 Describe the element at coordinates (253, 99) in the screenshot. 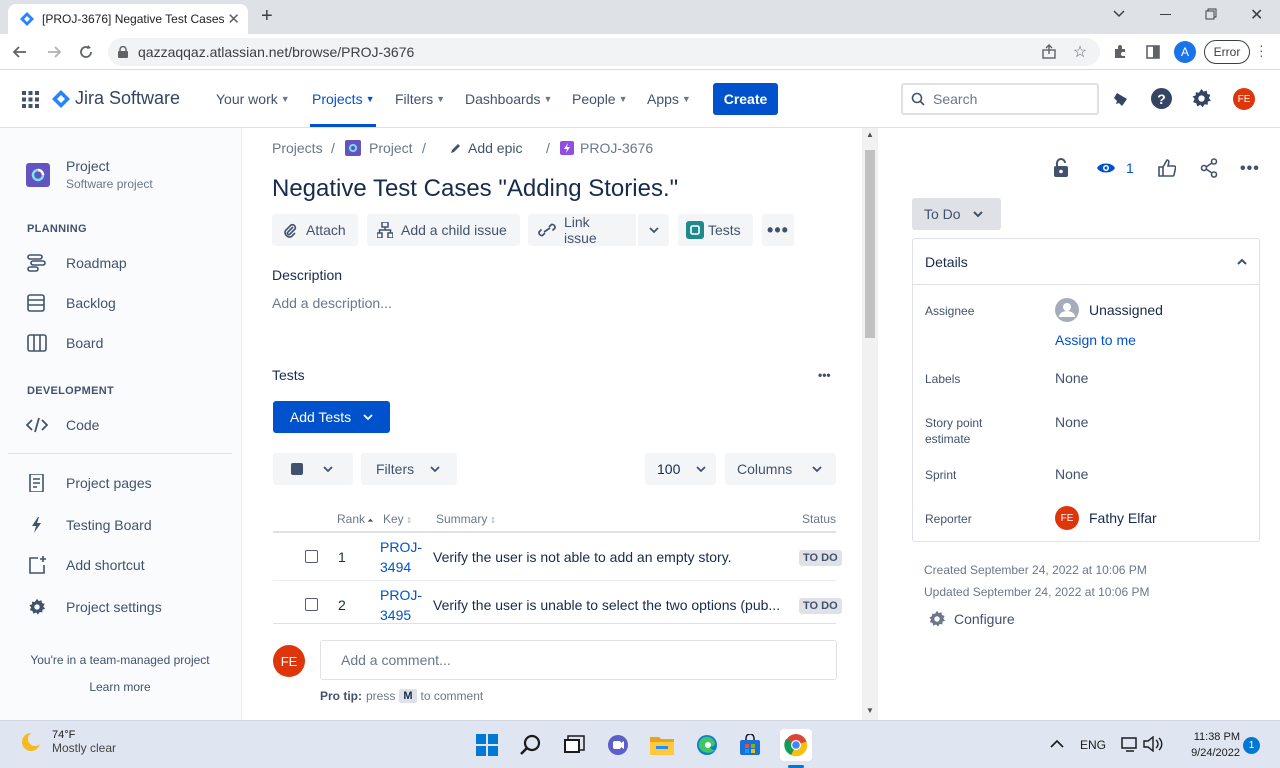

I see `nav-your-work: Your work ▼` at that location.